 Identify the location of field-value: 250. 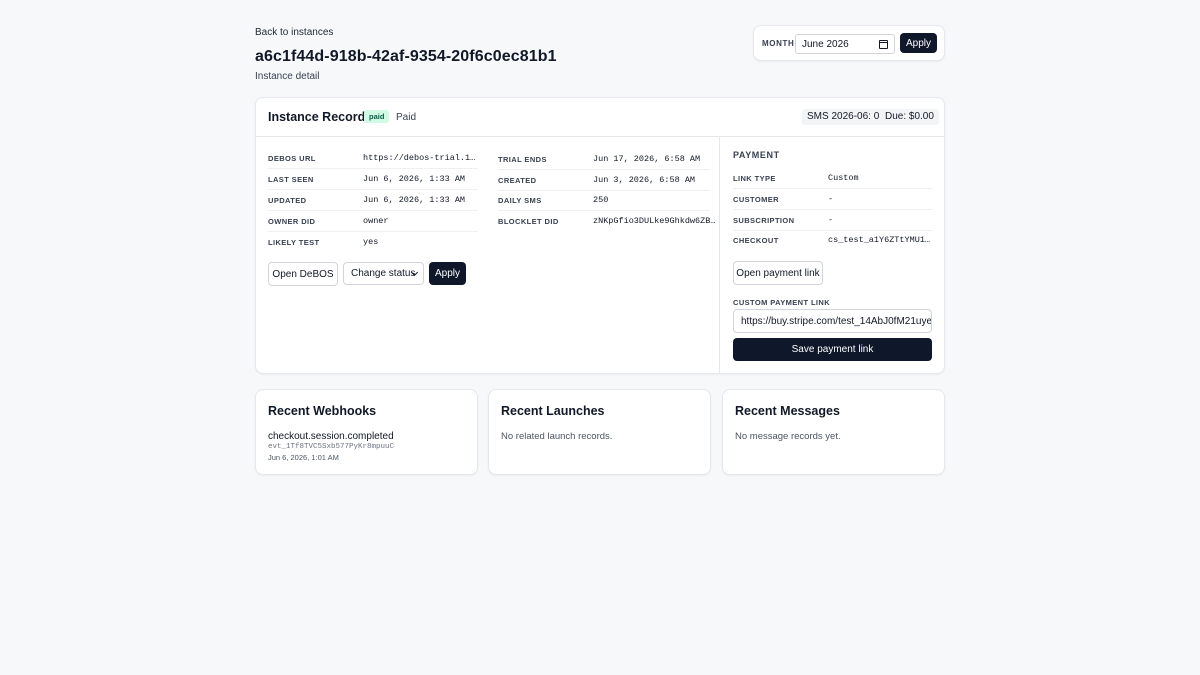
(601, 200).